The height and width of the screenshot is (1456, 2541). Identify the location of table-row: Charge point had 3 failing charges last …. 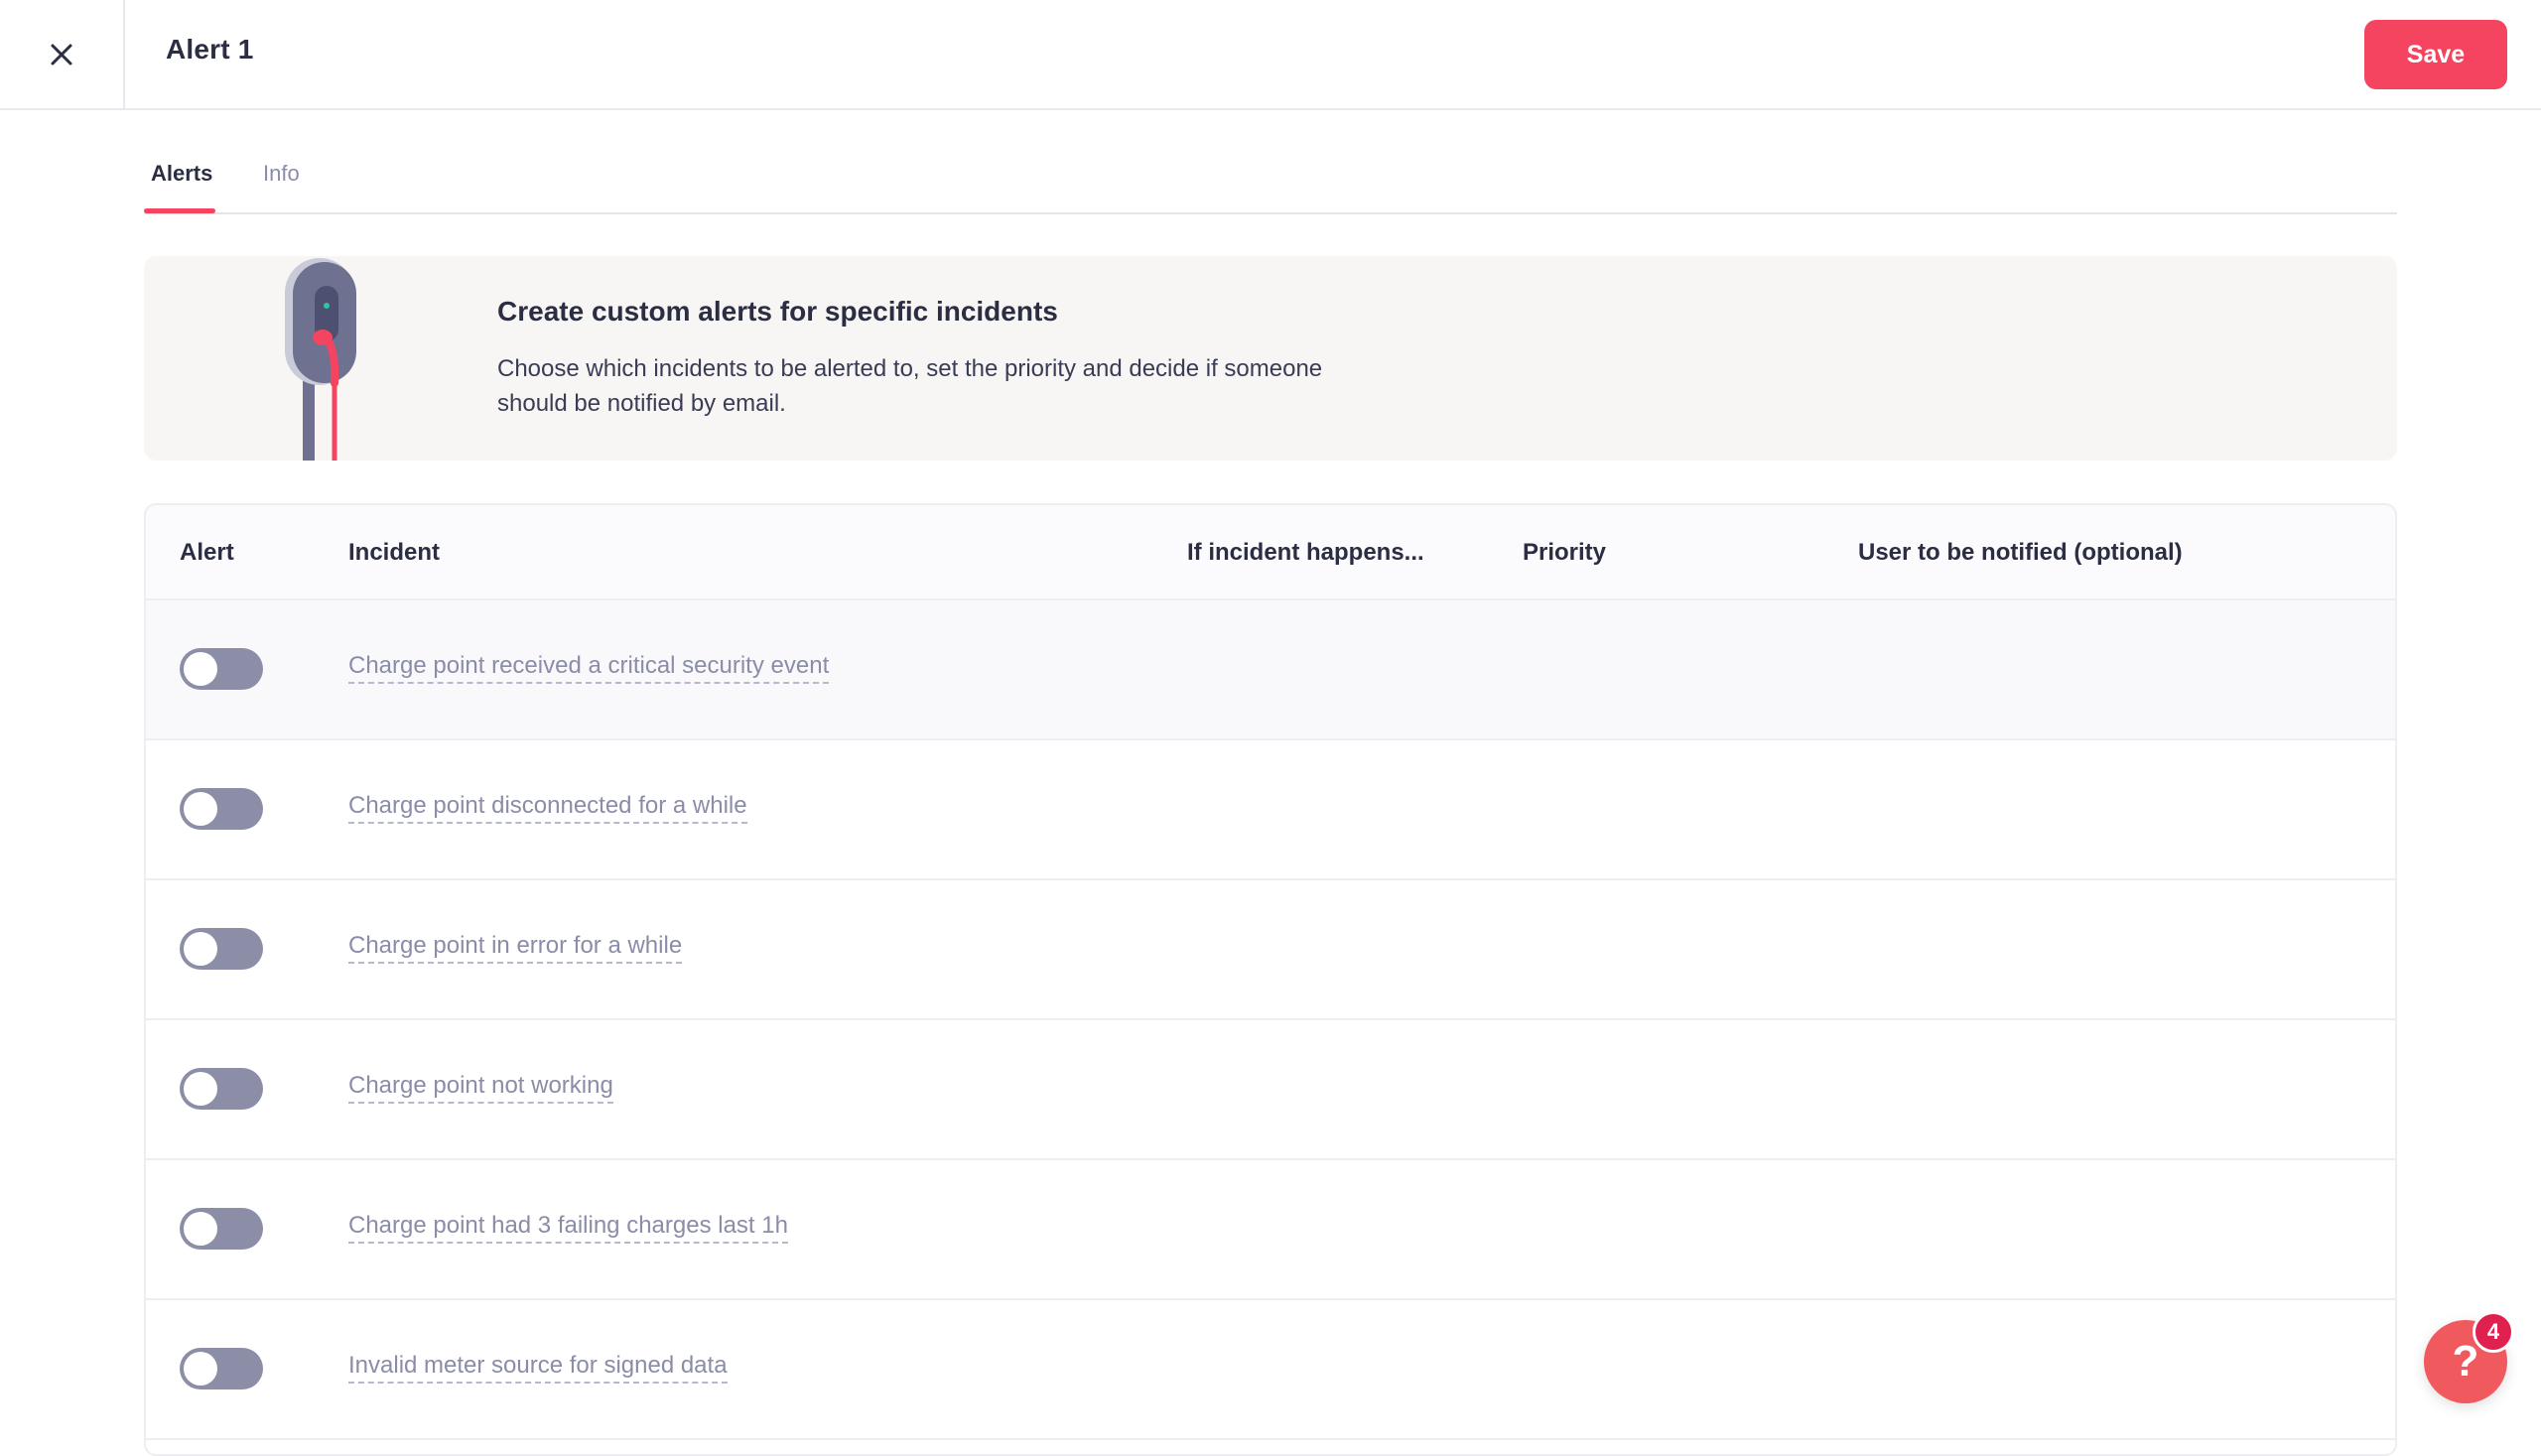
(1270, 1230).